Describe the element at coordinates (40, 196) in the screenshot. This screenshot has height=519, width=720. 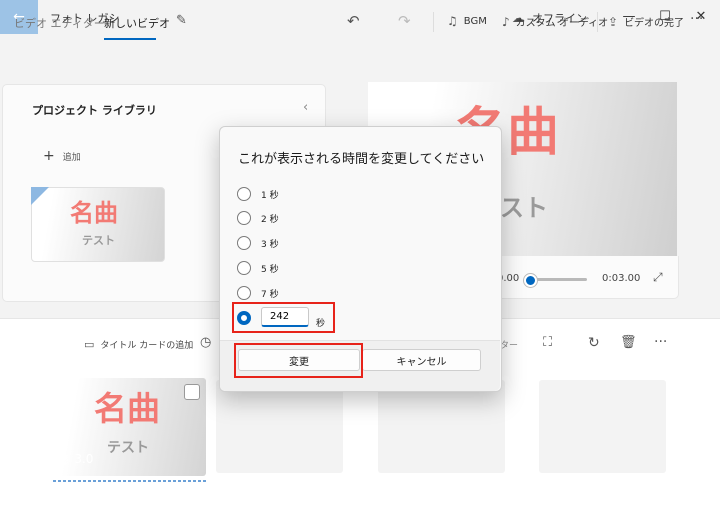
I see `added-marker-icon` at that location.